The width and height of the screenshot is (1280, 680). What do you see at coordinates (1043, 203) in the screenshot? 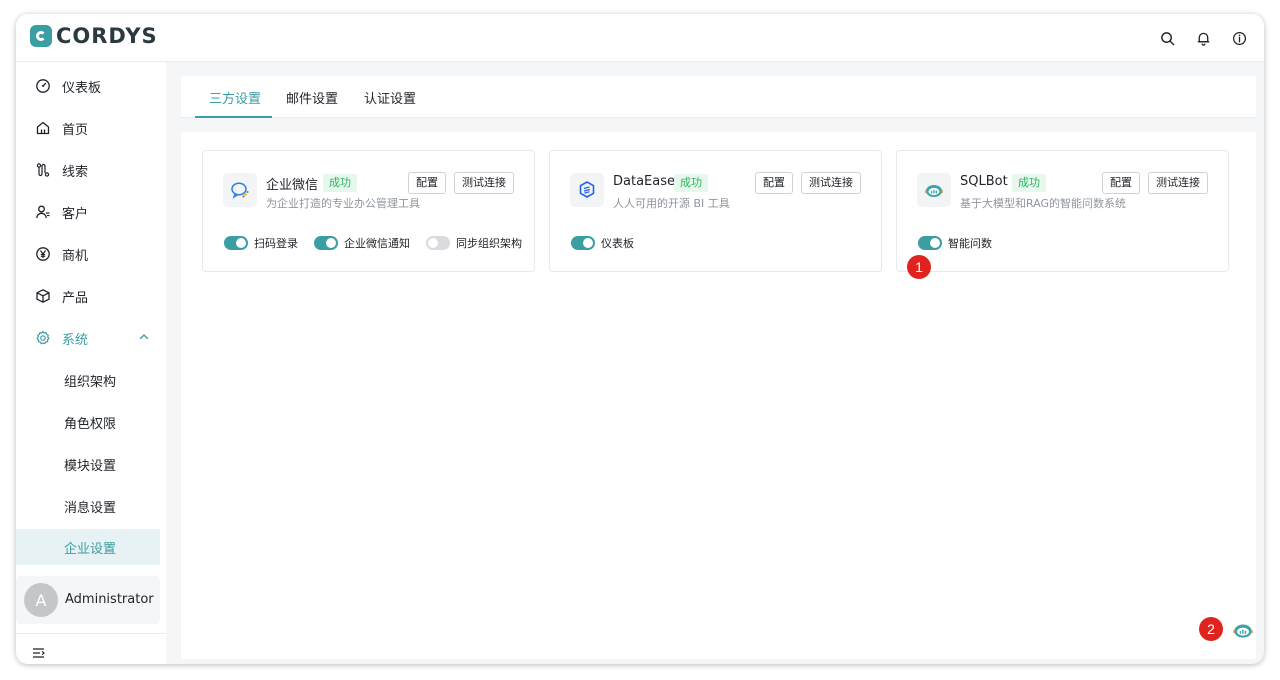
I see `card-description: 基于大模型和RAG的智能问数系统` at bounding box center [1043, 203].